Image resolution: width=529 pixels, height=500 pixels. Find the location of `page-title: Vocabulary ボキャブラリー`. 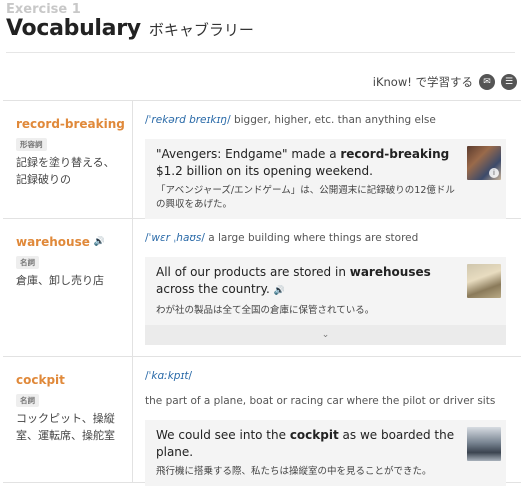

page-title: Vocabulary ボキャブラリー is located at coordinates (130, 28).